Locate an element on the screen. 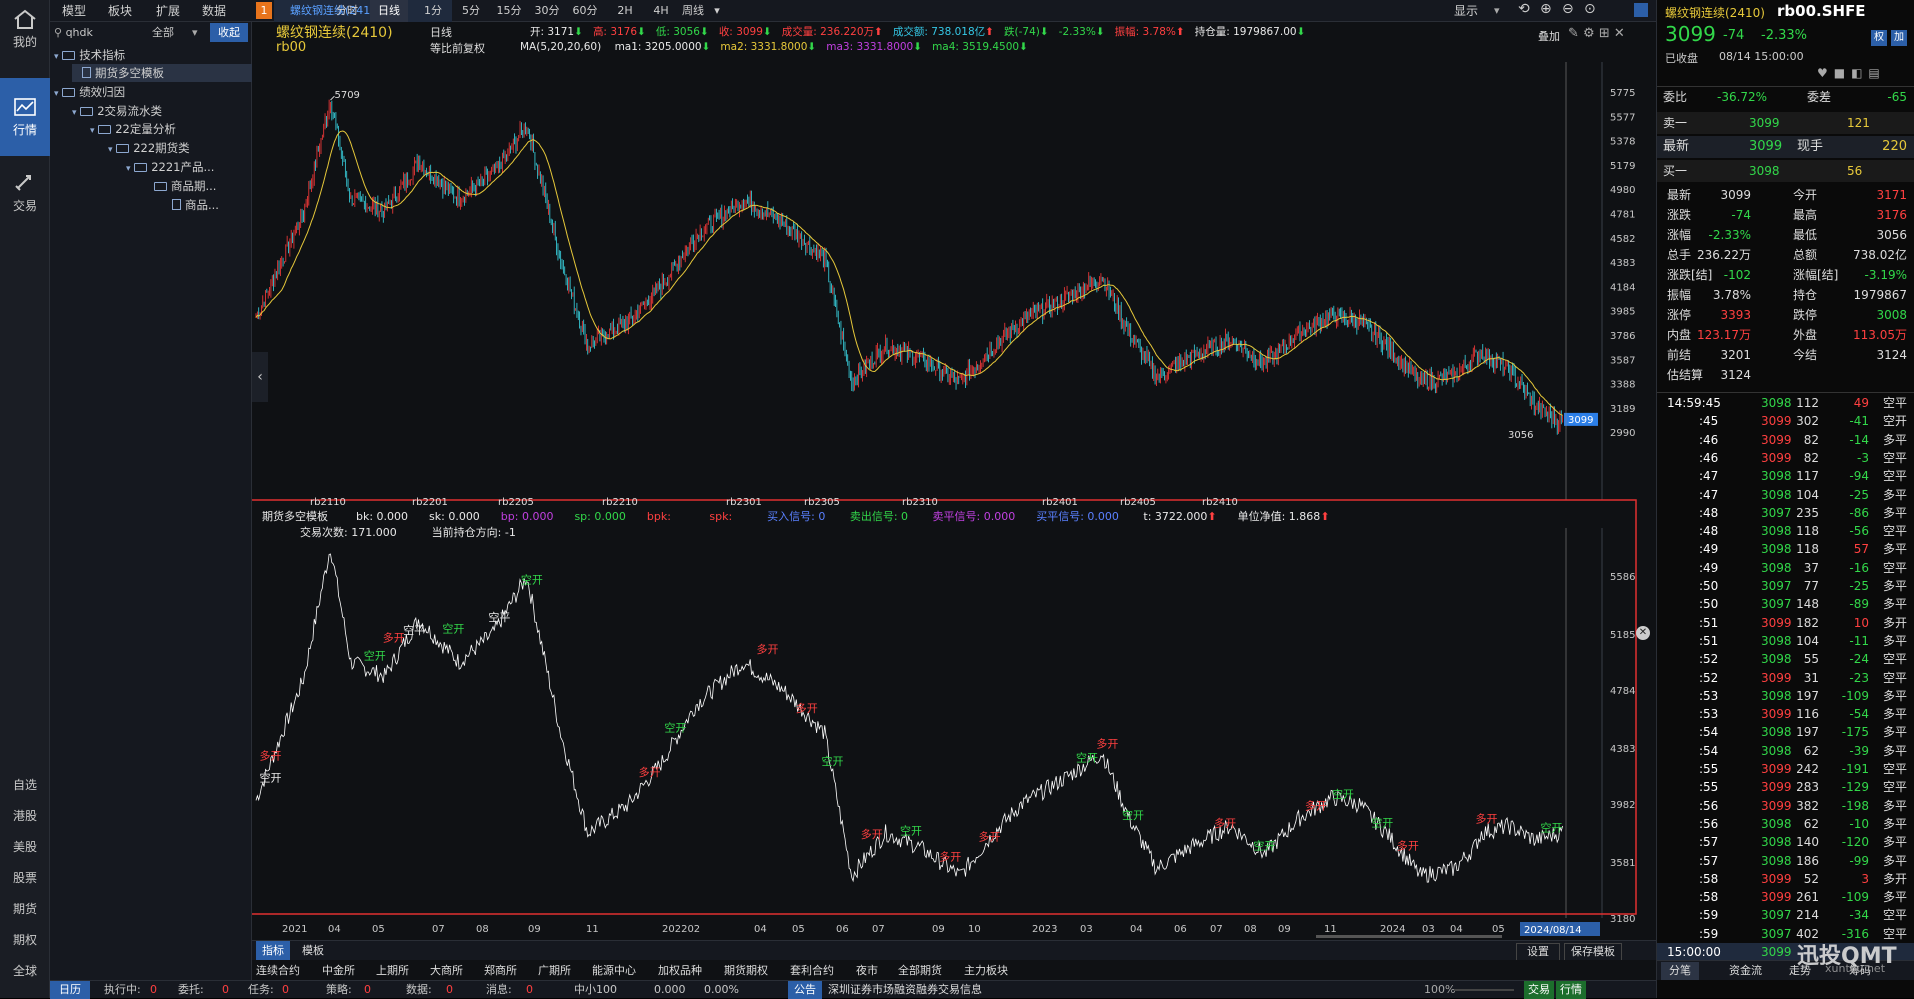 The width and height of the screenshot is (1914, 999). tick-time: :57 is located at coordinates (1709, 860).